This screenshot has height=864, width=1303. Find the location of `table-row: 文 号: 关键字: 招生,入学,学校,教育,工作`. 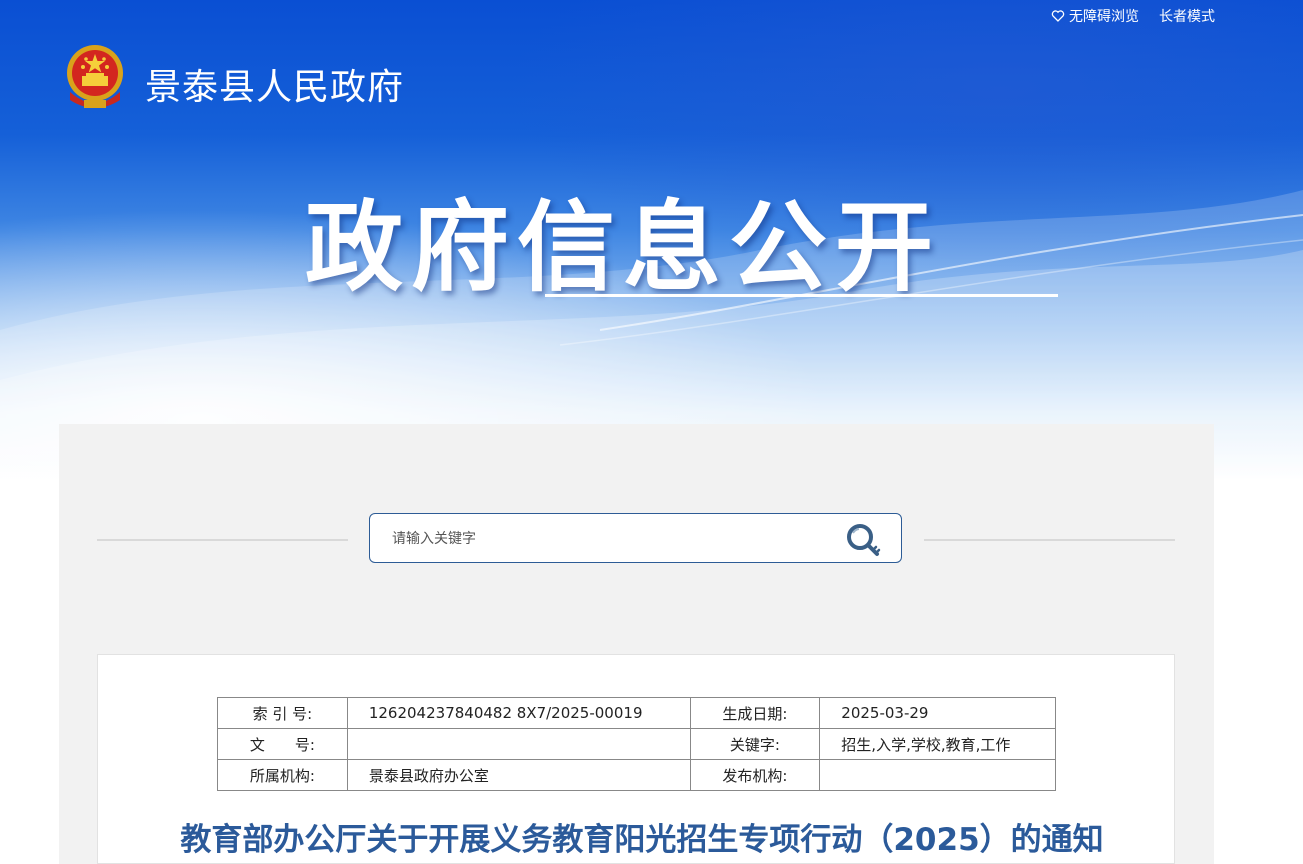

table-row: 文 号: 关键字: 招生,入学,学校,教育,工作 is located at coordinates (636, 744).